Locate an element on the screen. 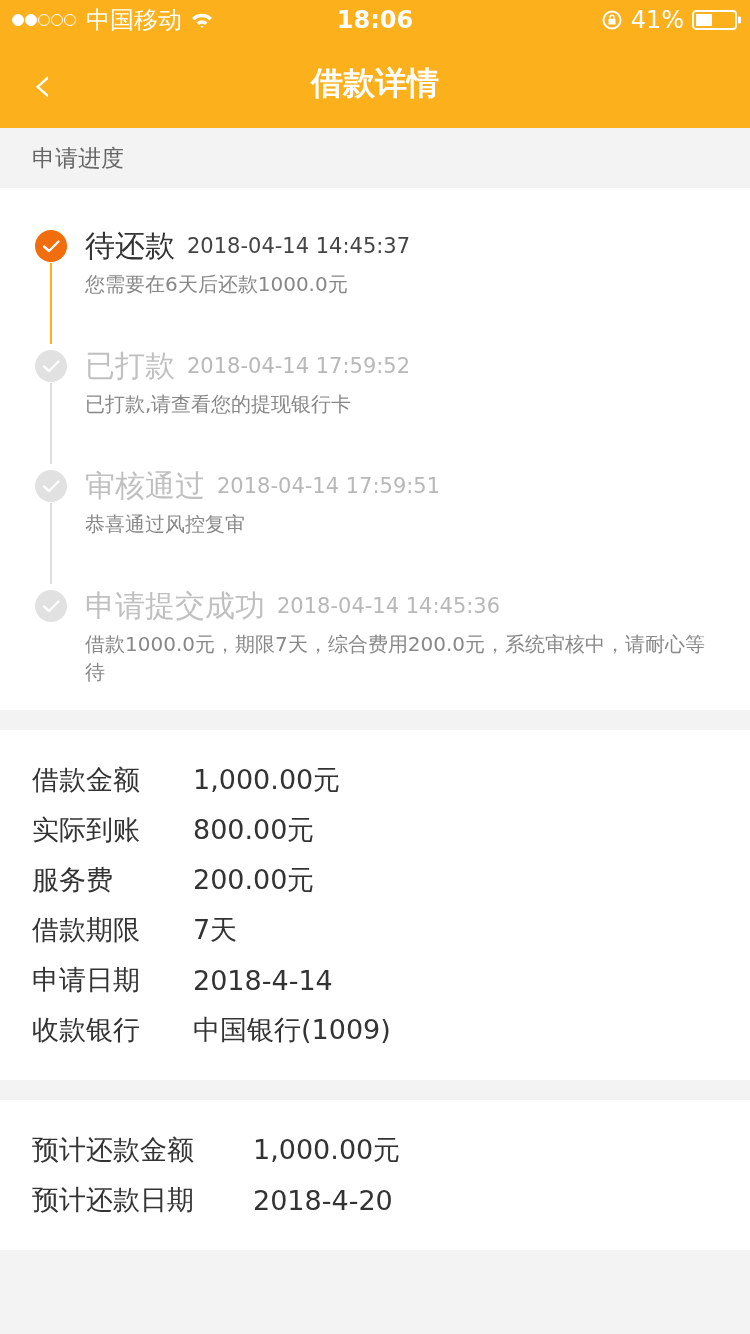 The image size is (750, 1334). step-time: 2018-04-14 14:45:37 is located at coordinates (299, 246).